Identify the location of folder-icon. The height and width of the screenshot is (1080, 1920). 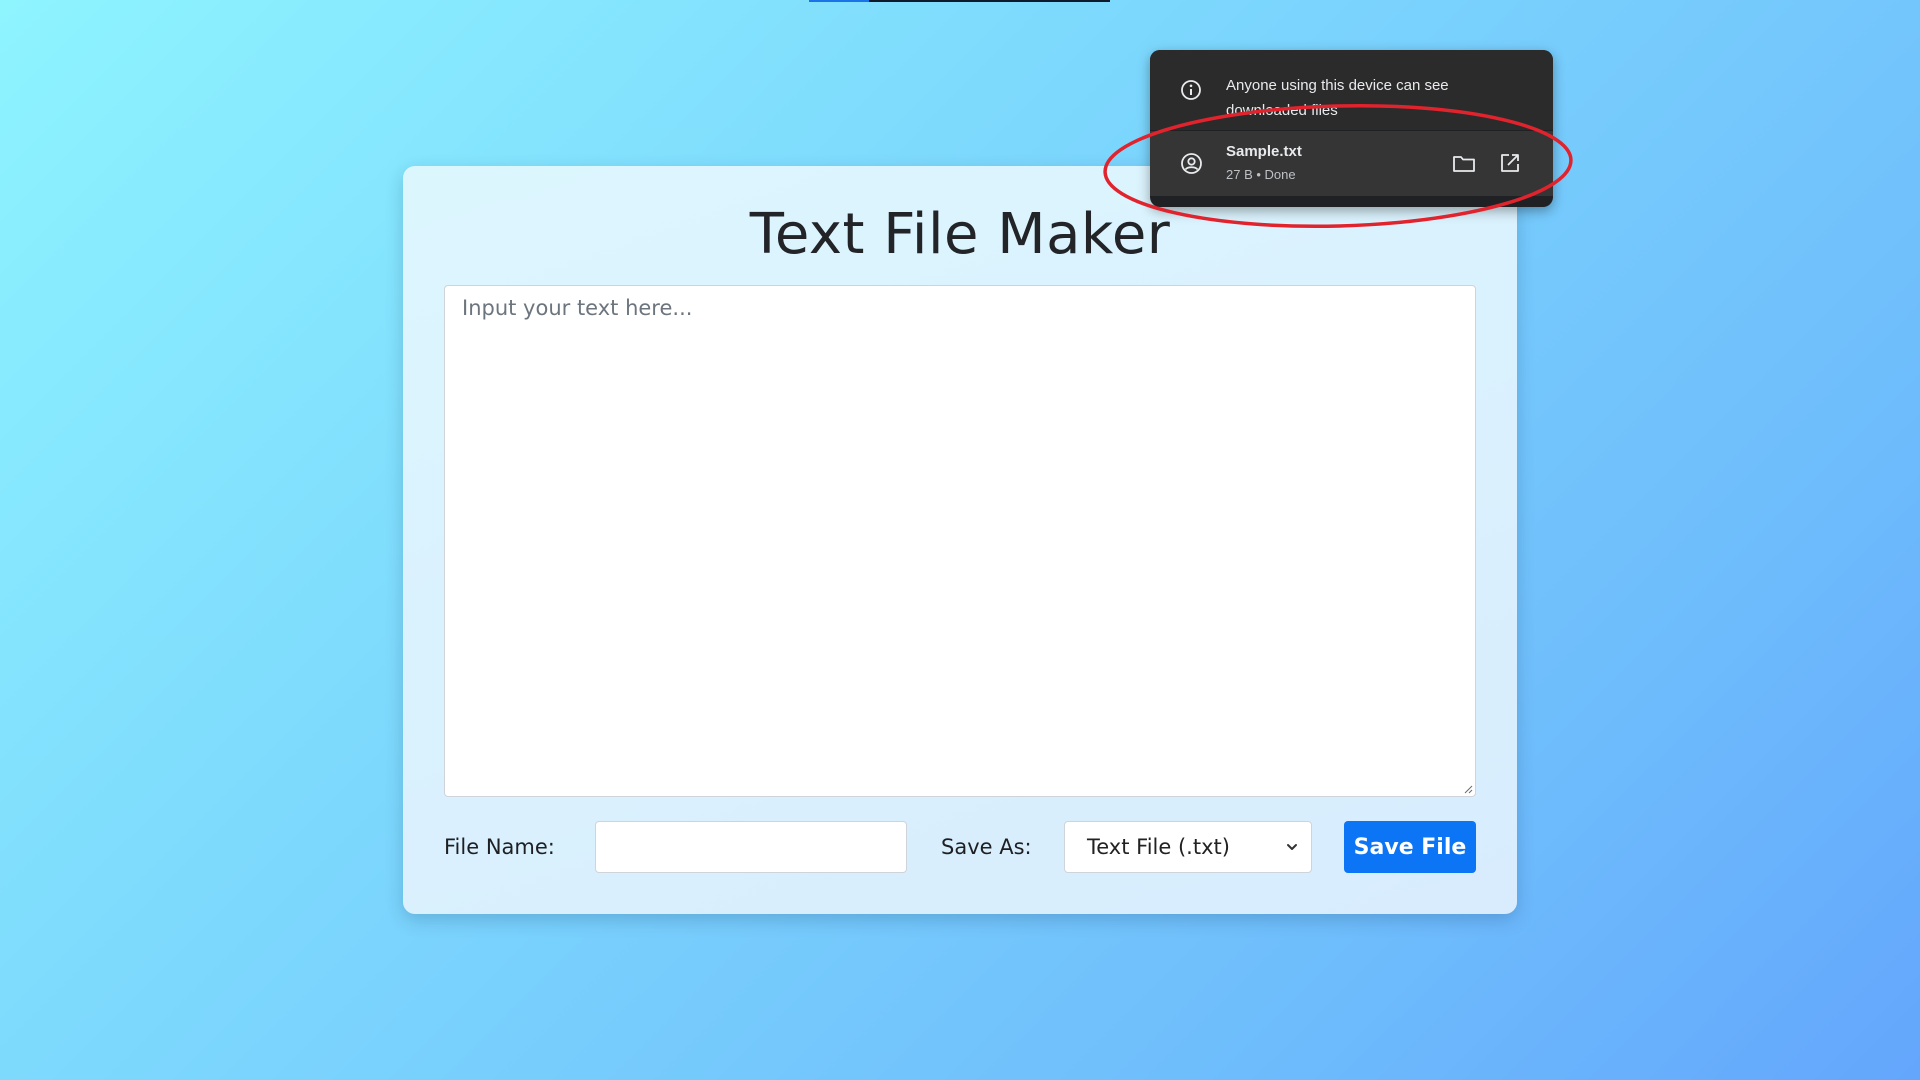
(1464, 163).